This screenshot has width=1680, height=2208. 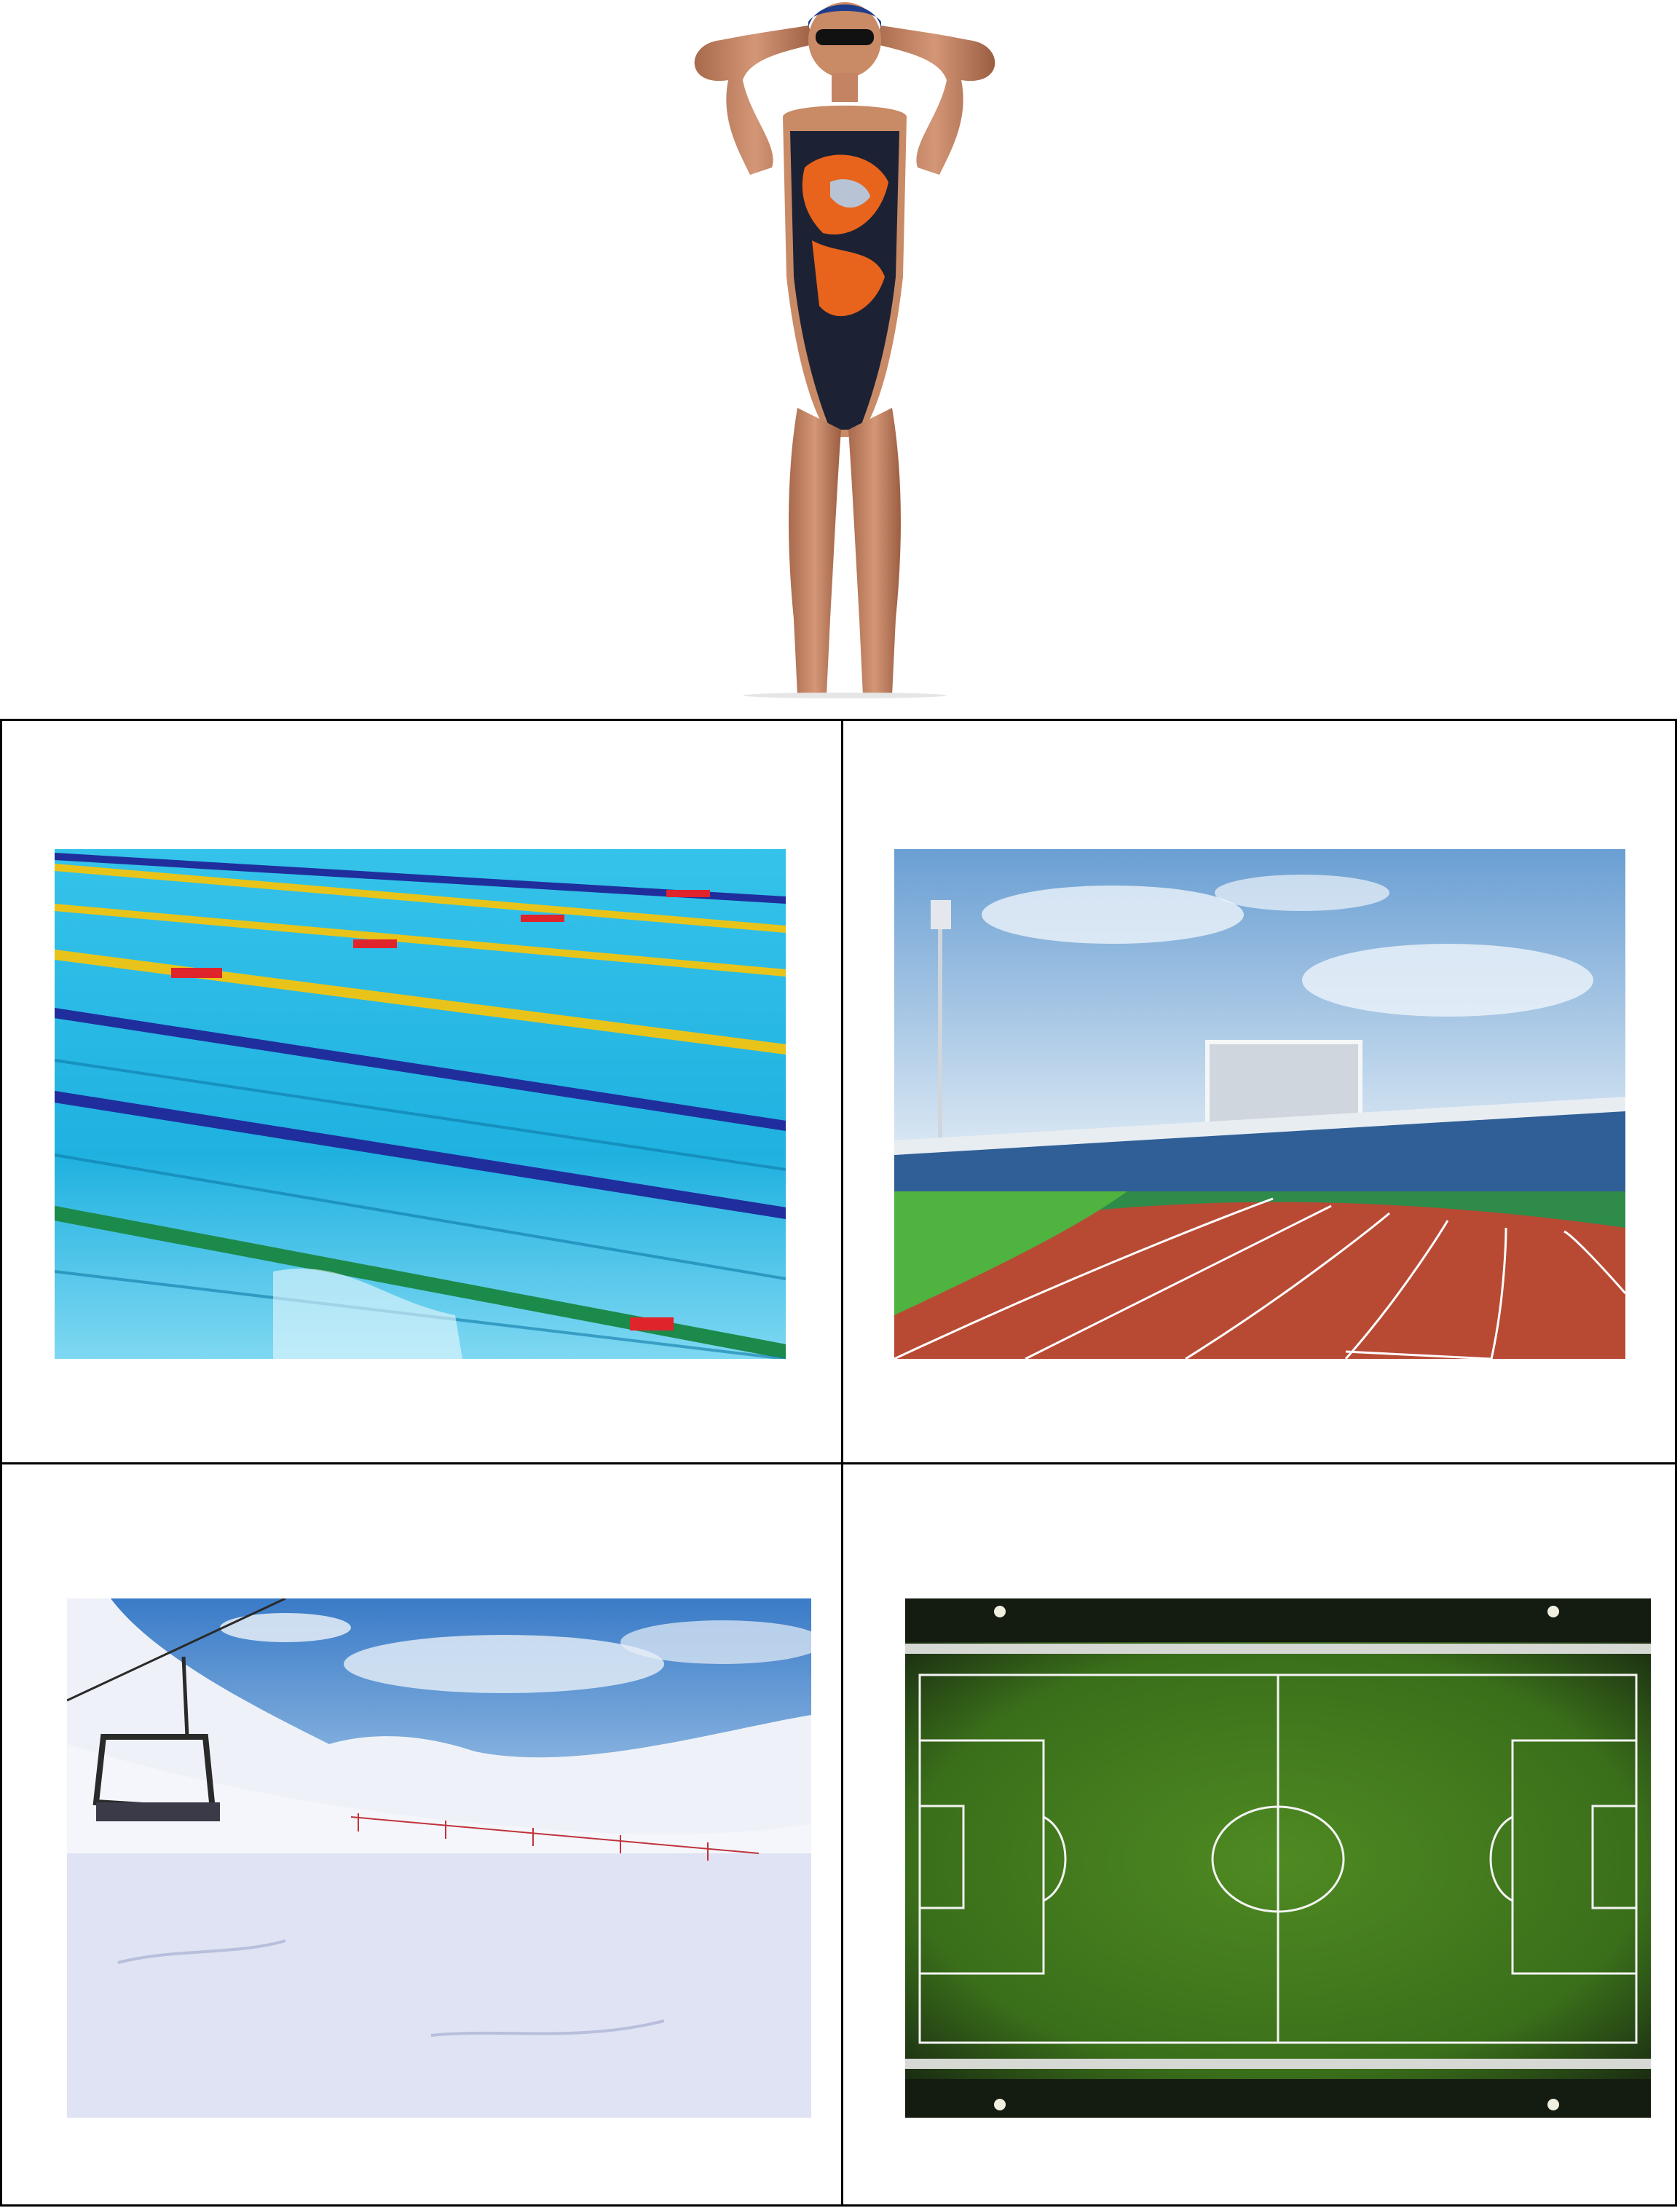 What do you see at coordinates (838, 1463) in the screenshot?
I see `grid-divider-horizontal` at bounding box center [838, 1463].